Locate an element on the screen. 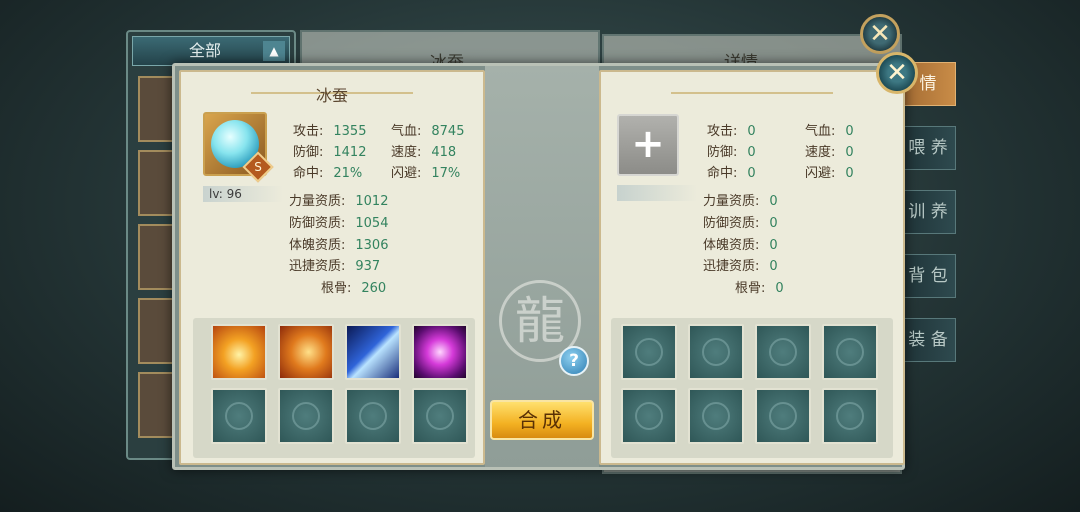 Image resolution: width=1080 pixels, height=512 pixels. plus-icon: + is located at coordinates (648, 144).